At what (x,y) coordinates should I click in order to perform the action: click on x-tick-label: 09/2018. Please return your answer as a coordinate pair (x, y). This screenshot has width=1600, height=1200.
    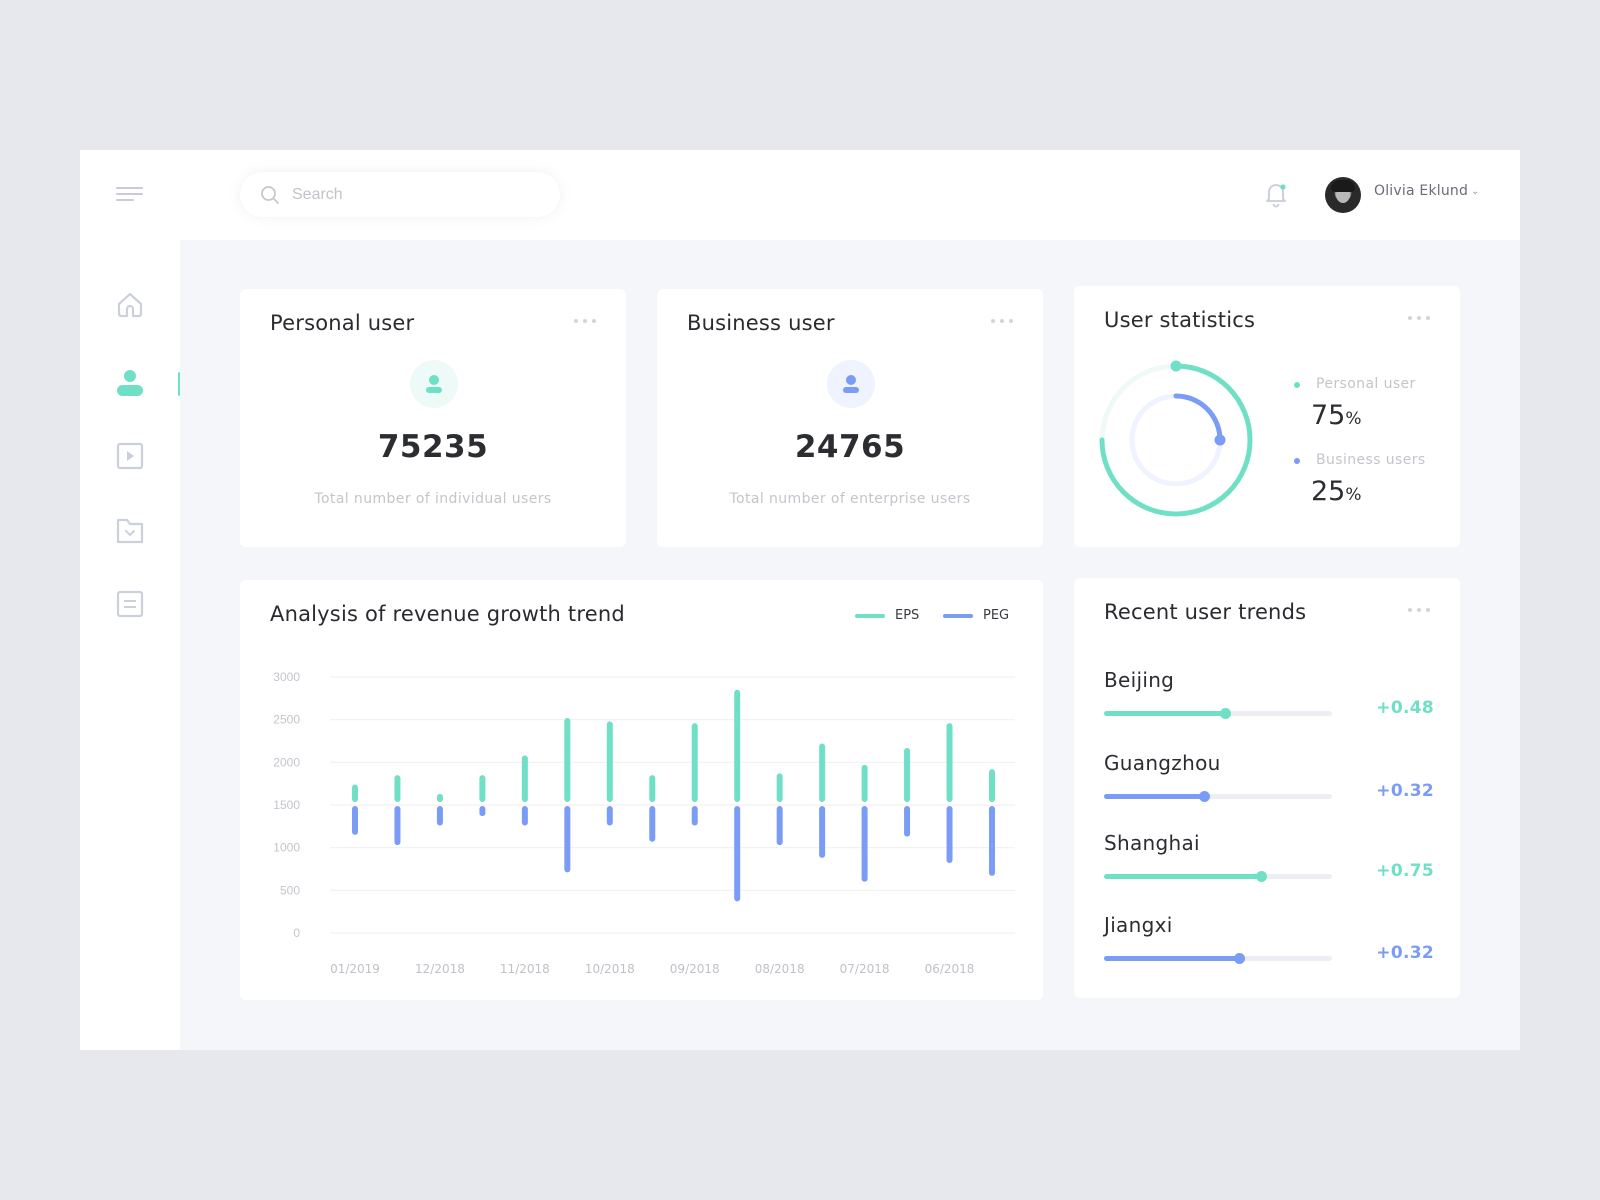
    Looking at the image, I should click on (695, 969).